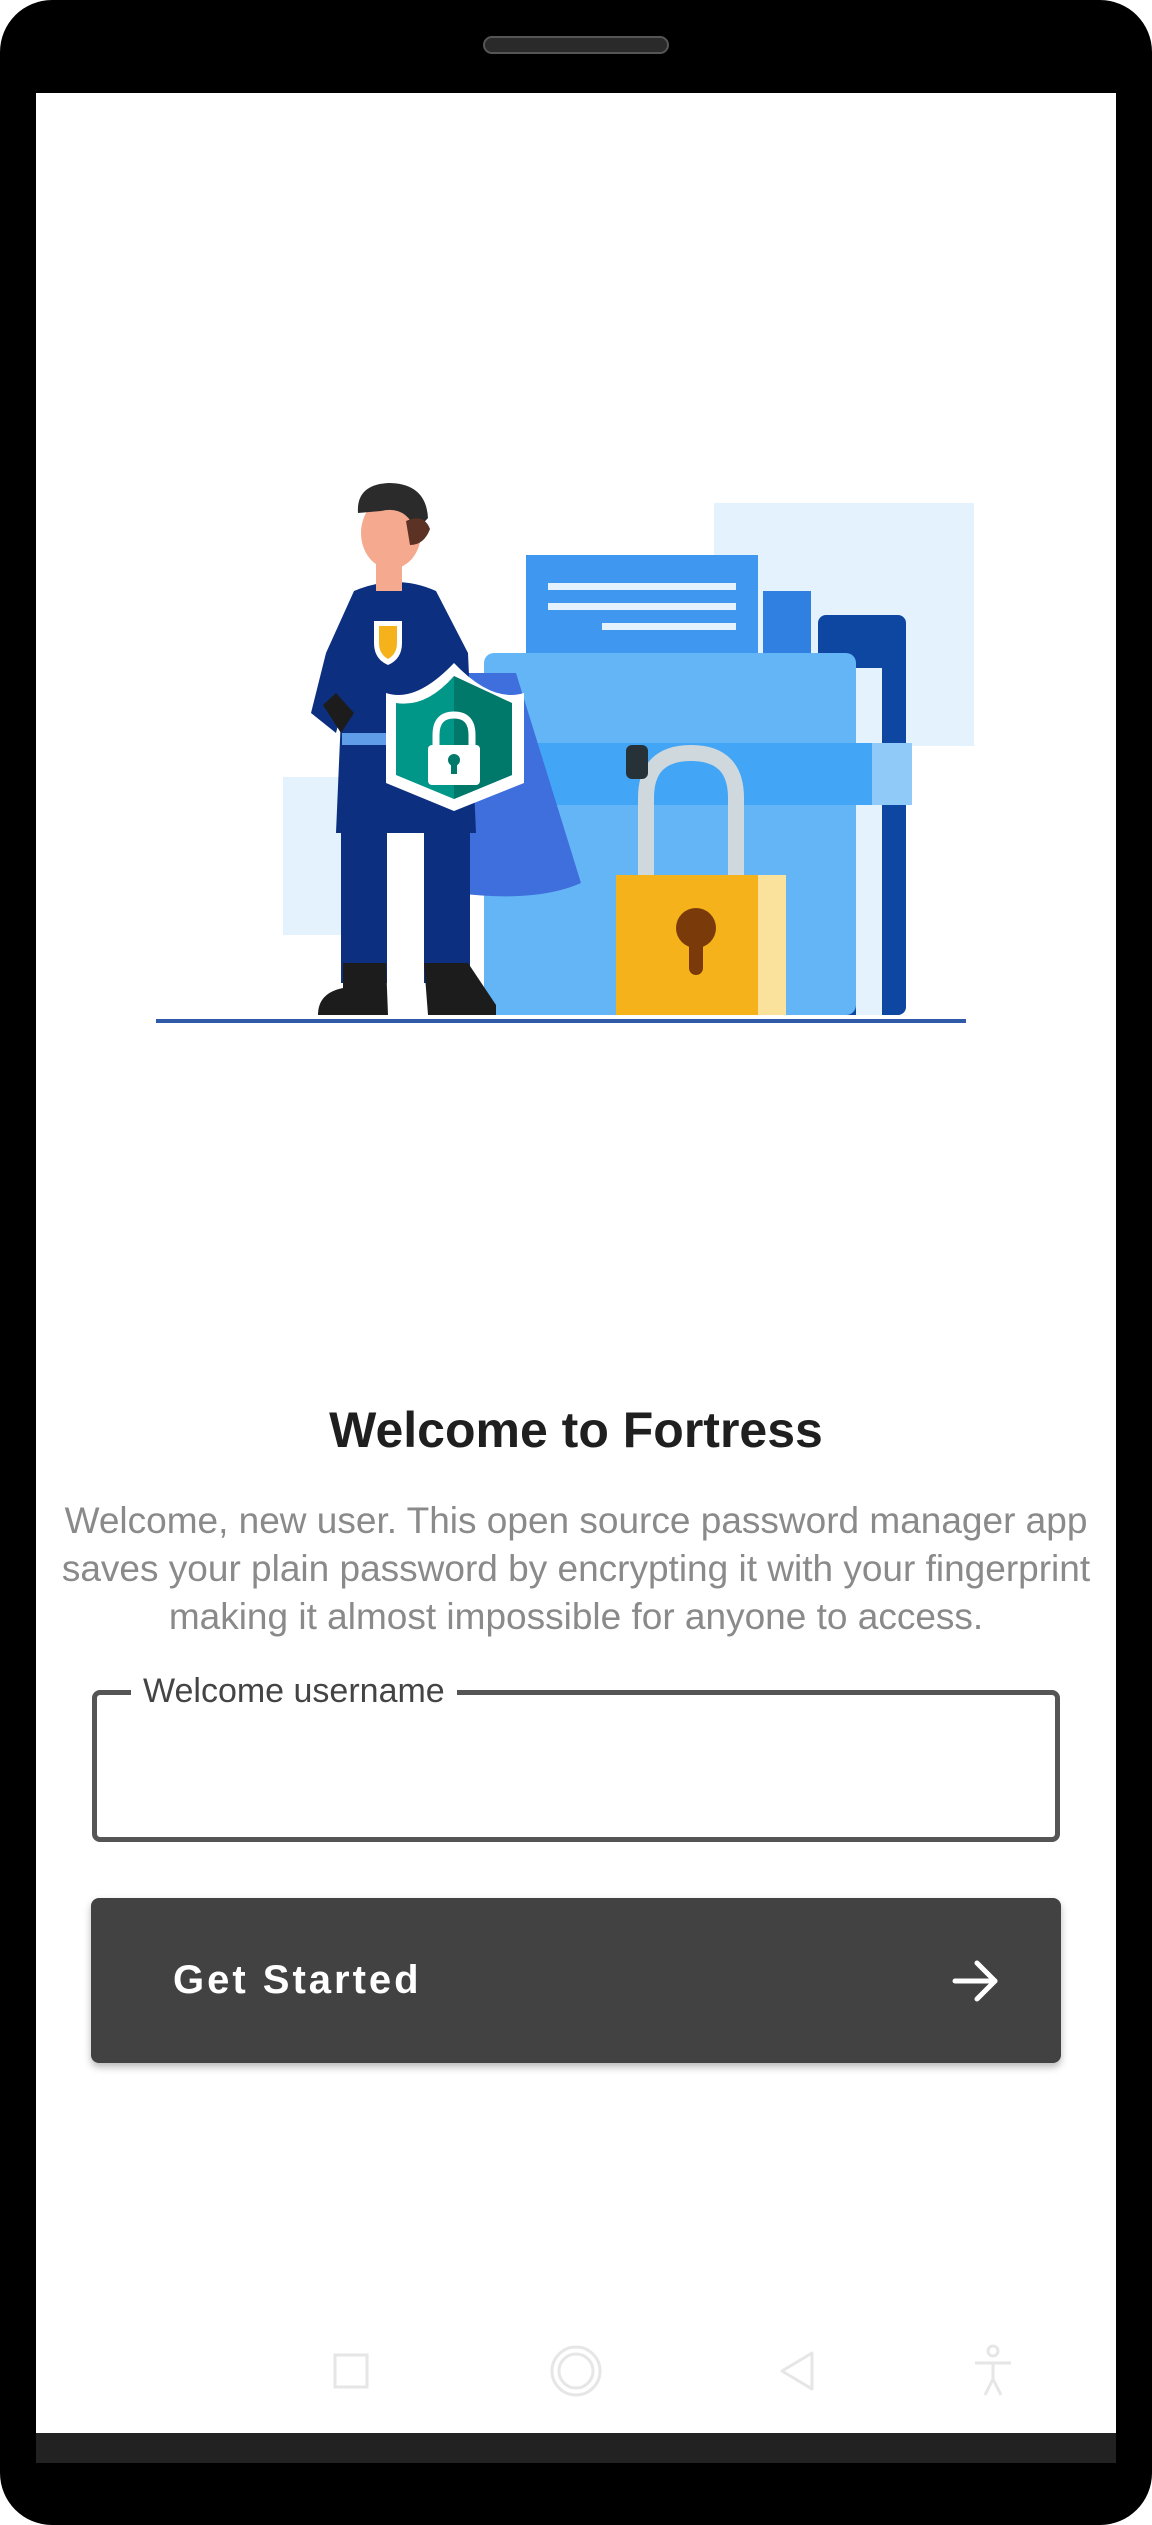  Describe the element at coordinates (351, 2371) in the screenshot. I see `recent-apps-icon` at that location.